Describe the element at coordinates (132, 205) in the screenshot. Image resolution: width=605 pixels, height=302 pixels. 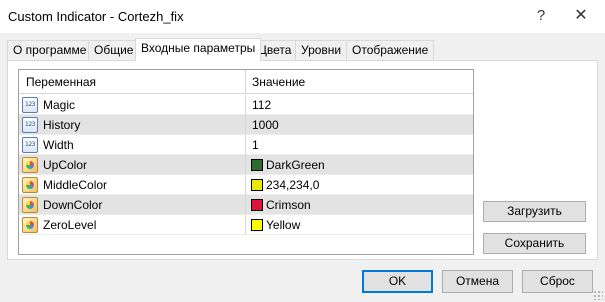
I see `variable-cell: DownColor` at that location.